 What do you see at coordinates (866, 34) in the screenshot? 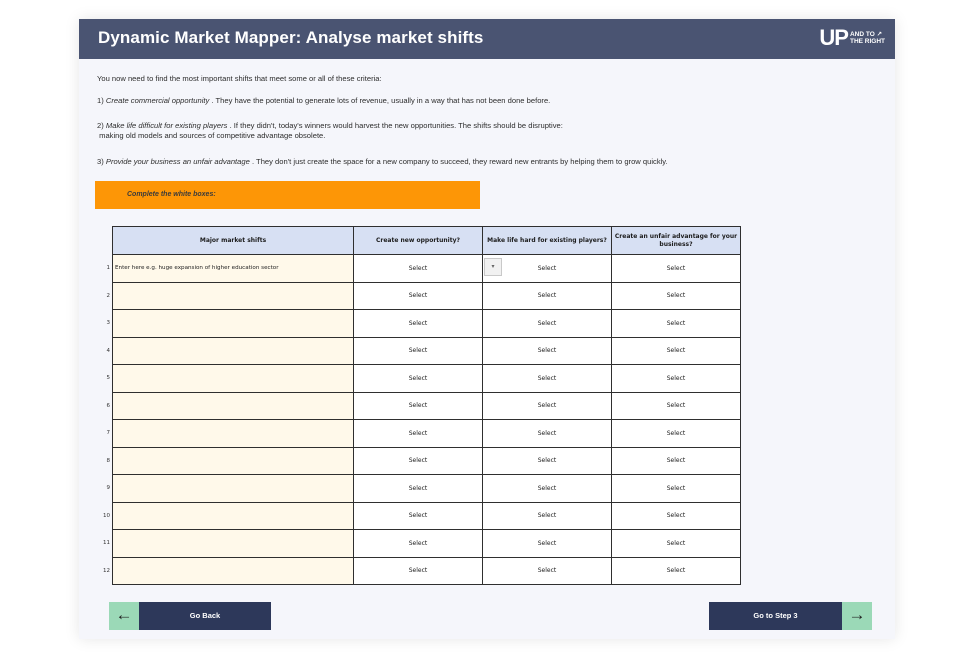
I see `logo-subtext-line1: AND TO ↗` at bounding box center [866, 34].